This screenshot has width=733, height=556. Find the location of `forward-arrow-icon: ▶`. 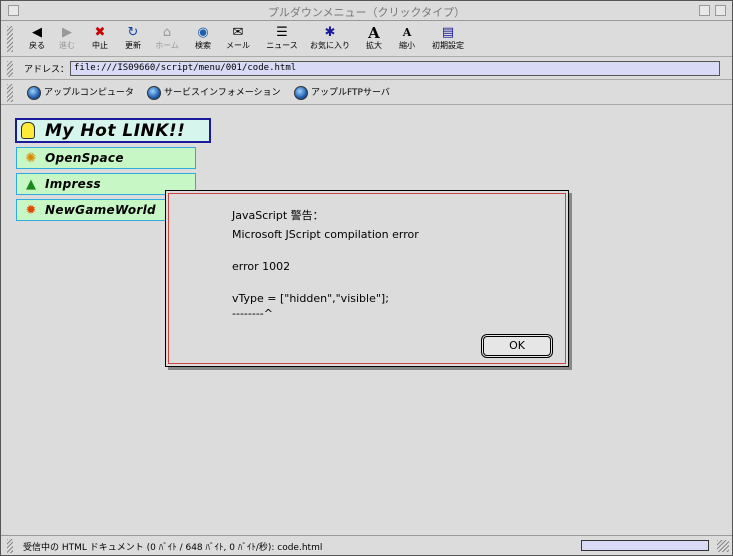

forward-arrow-icon: ▶ is located at coordinates (67, 32).